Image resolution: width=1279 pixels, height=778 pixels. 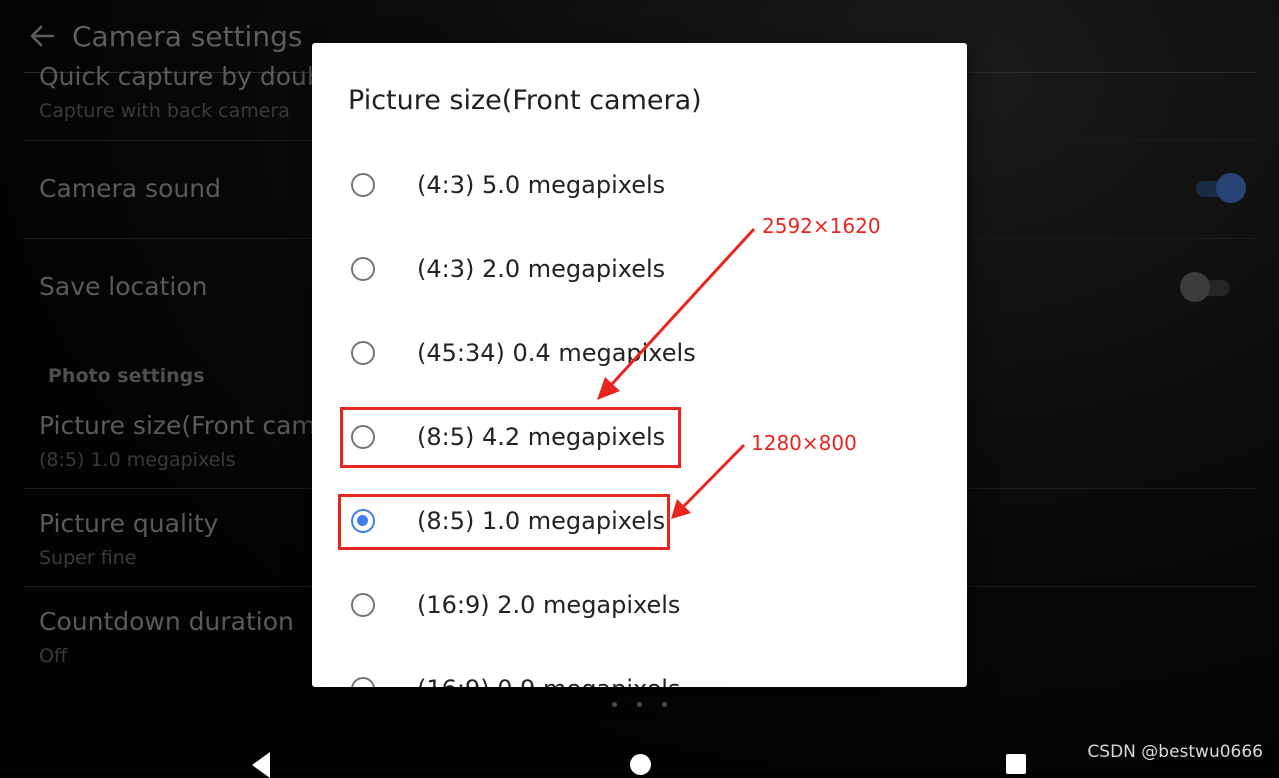 I want to click on annotation-arrows, so click(x=676, y=373).